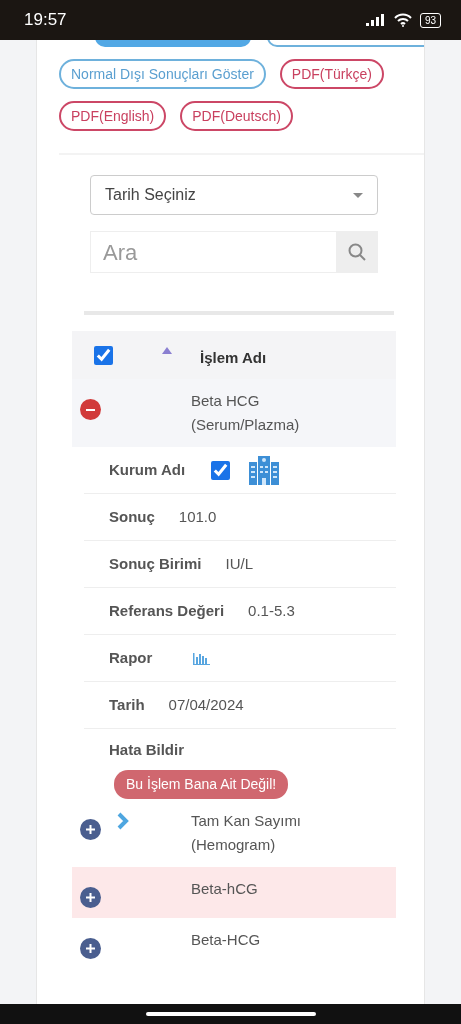 This screenshot has width=461, height=1024. Describe the element at coordinates (233, 358) in the screenshot. I see `column-header: İşlem Adı` at that location.